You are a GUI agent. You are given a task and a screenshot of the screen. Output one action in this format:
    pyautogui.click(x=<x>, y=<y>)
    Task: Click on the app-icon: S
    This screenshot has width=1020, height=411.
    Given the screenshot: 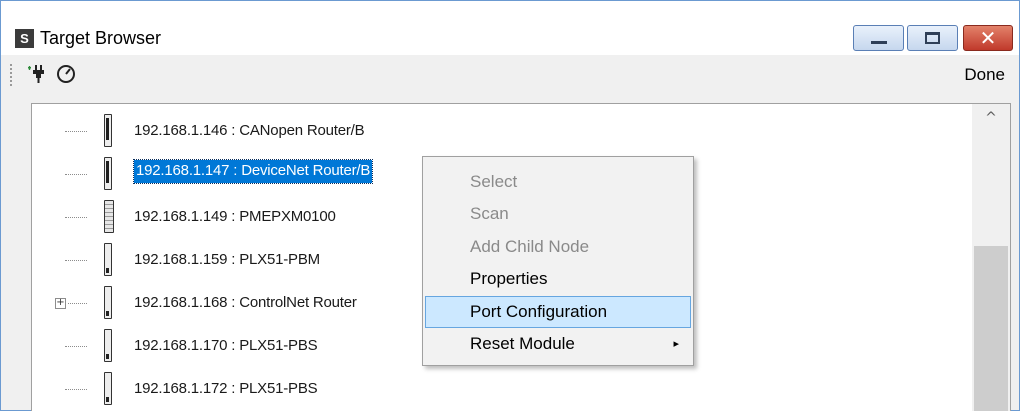 What is the action you would take?
    pyautogui.click(x=24, y=38)
    